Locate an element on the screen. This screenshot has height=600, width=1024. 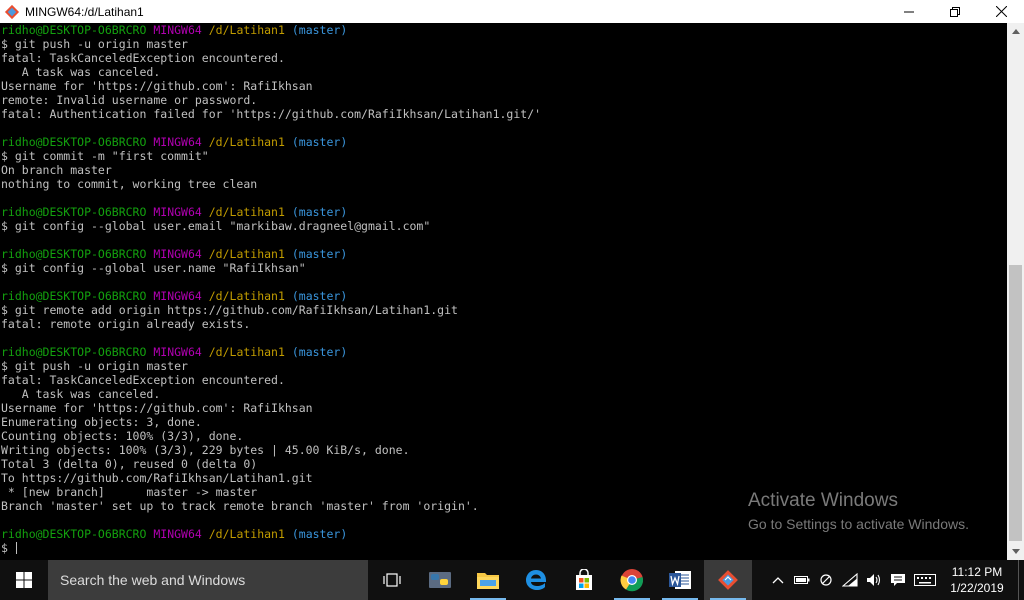
show-hidden-icons-button is located at coordinates (778, 580).